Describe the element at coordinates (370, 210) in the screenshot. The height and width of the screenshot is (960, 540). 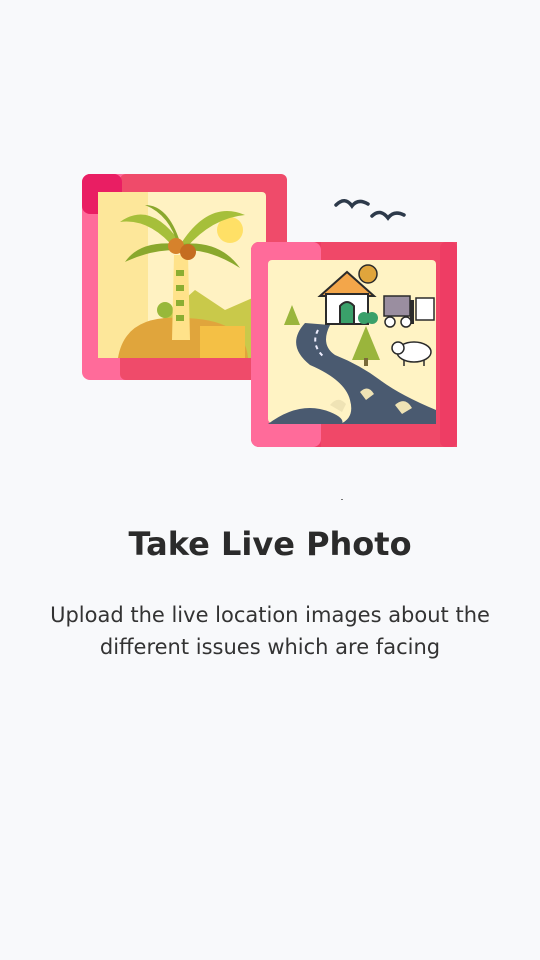
I see `birds-icon` at that location.